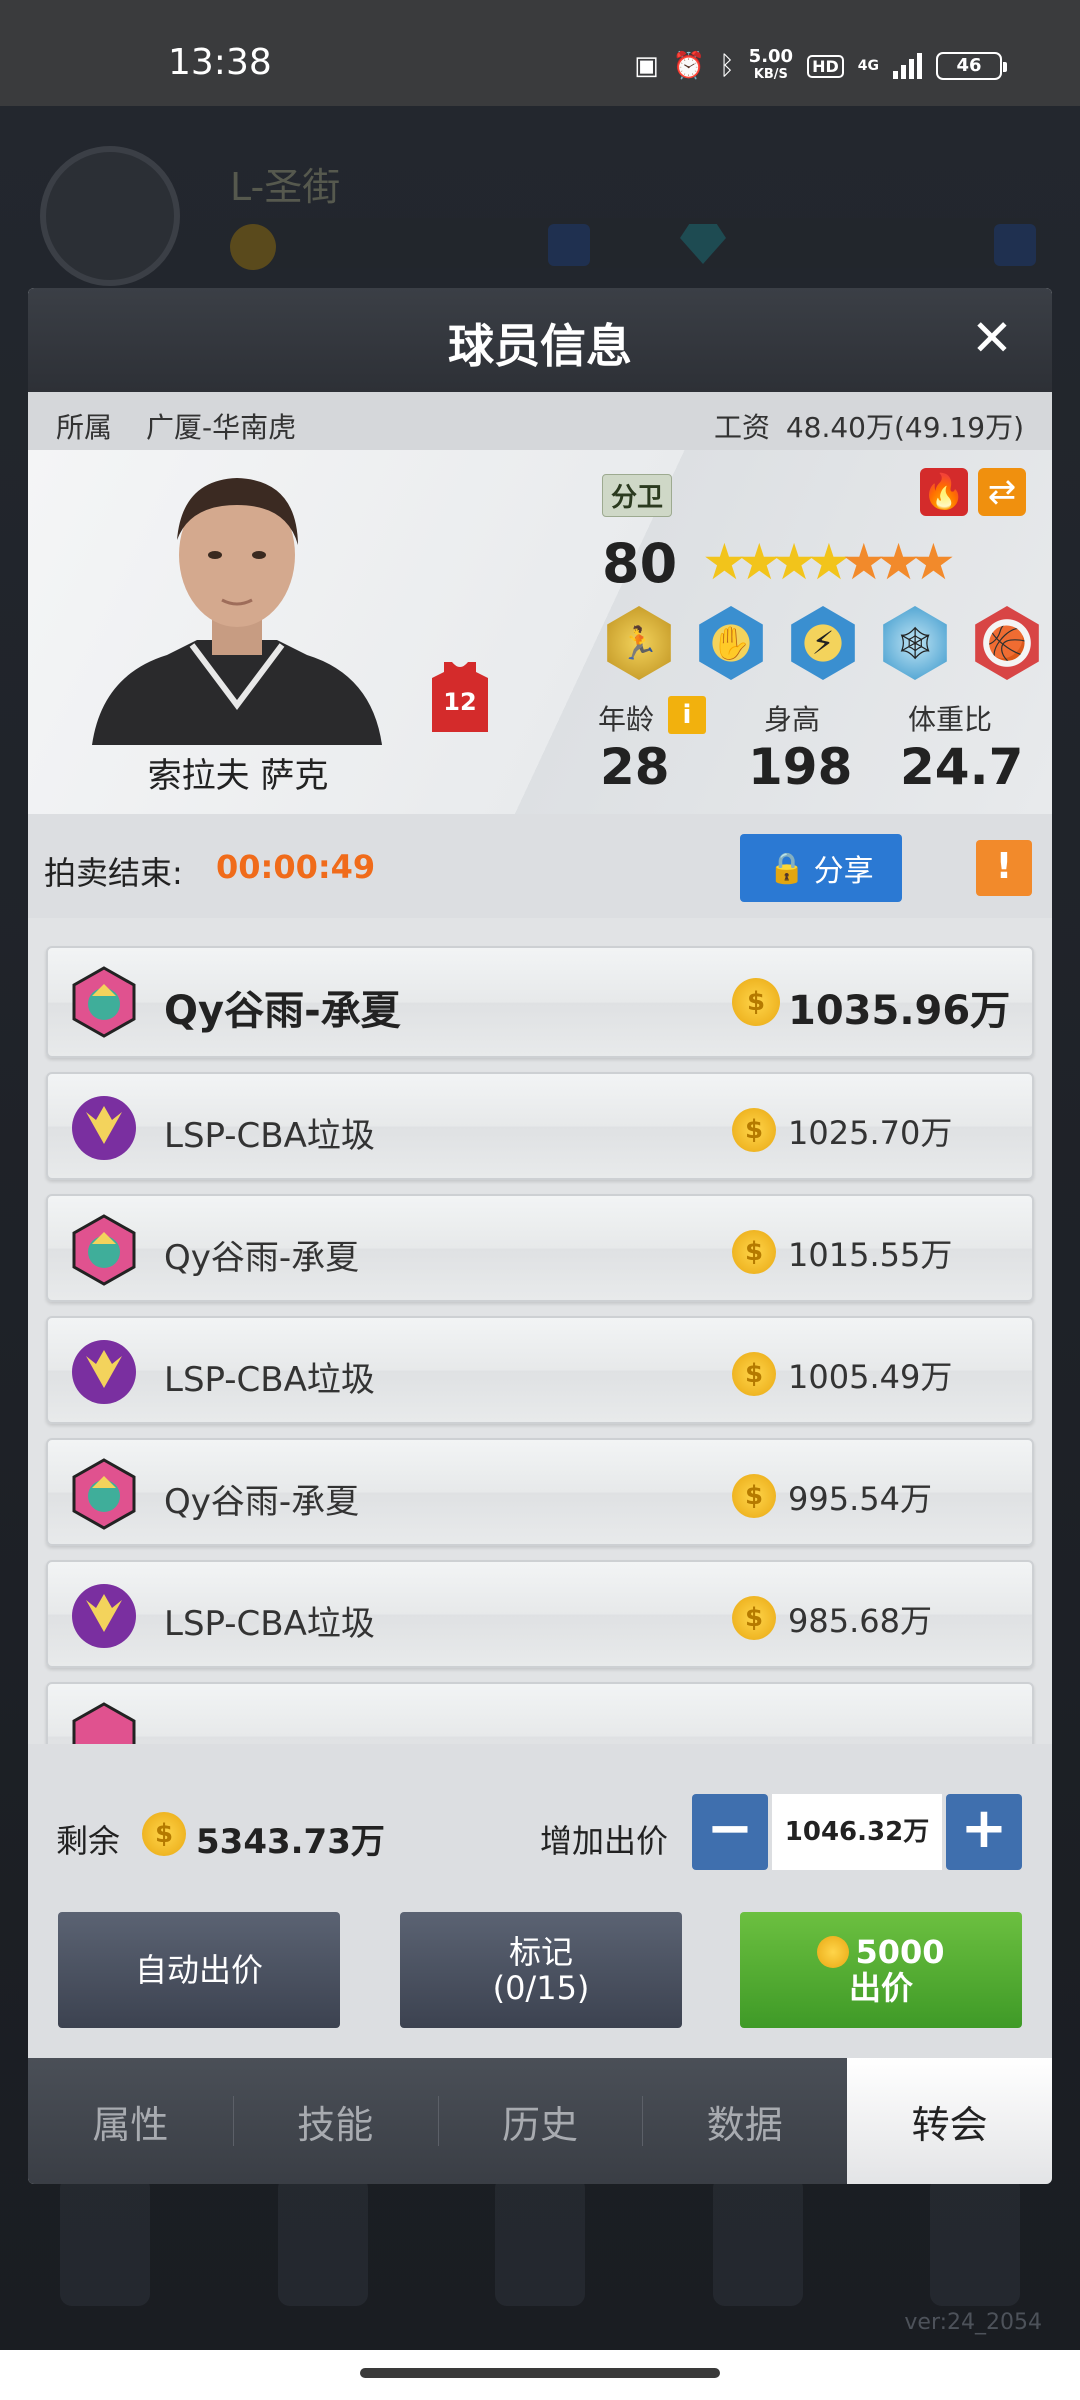  Describe the element at coordinates (829, 562) in the screenshot. I see `star-rating: ★ ★ ★ ★ ★ ★ ★` at that location.